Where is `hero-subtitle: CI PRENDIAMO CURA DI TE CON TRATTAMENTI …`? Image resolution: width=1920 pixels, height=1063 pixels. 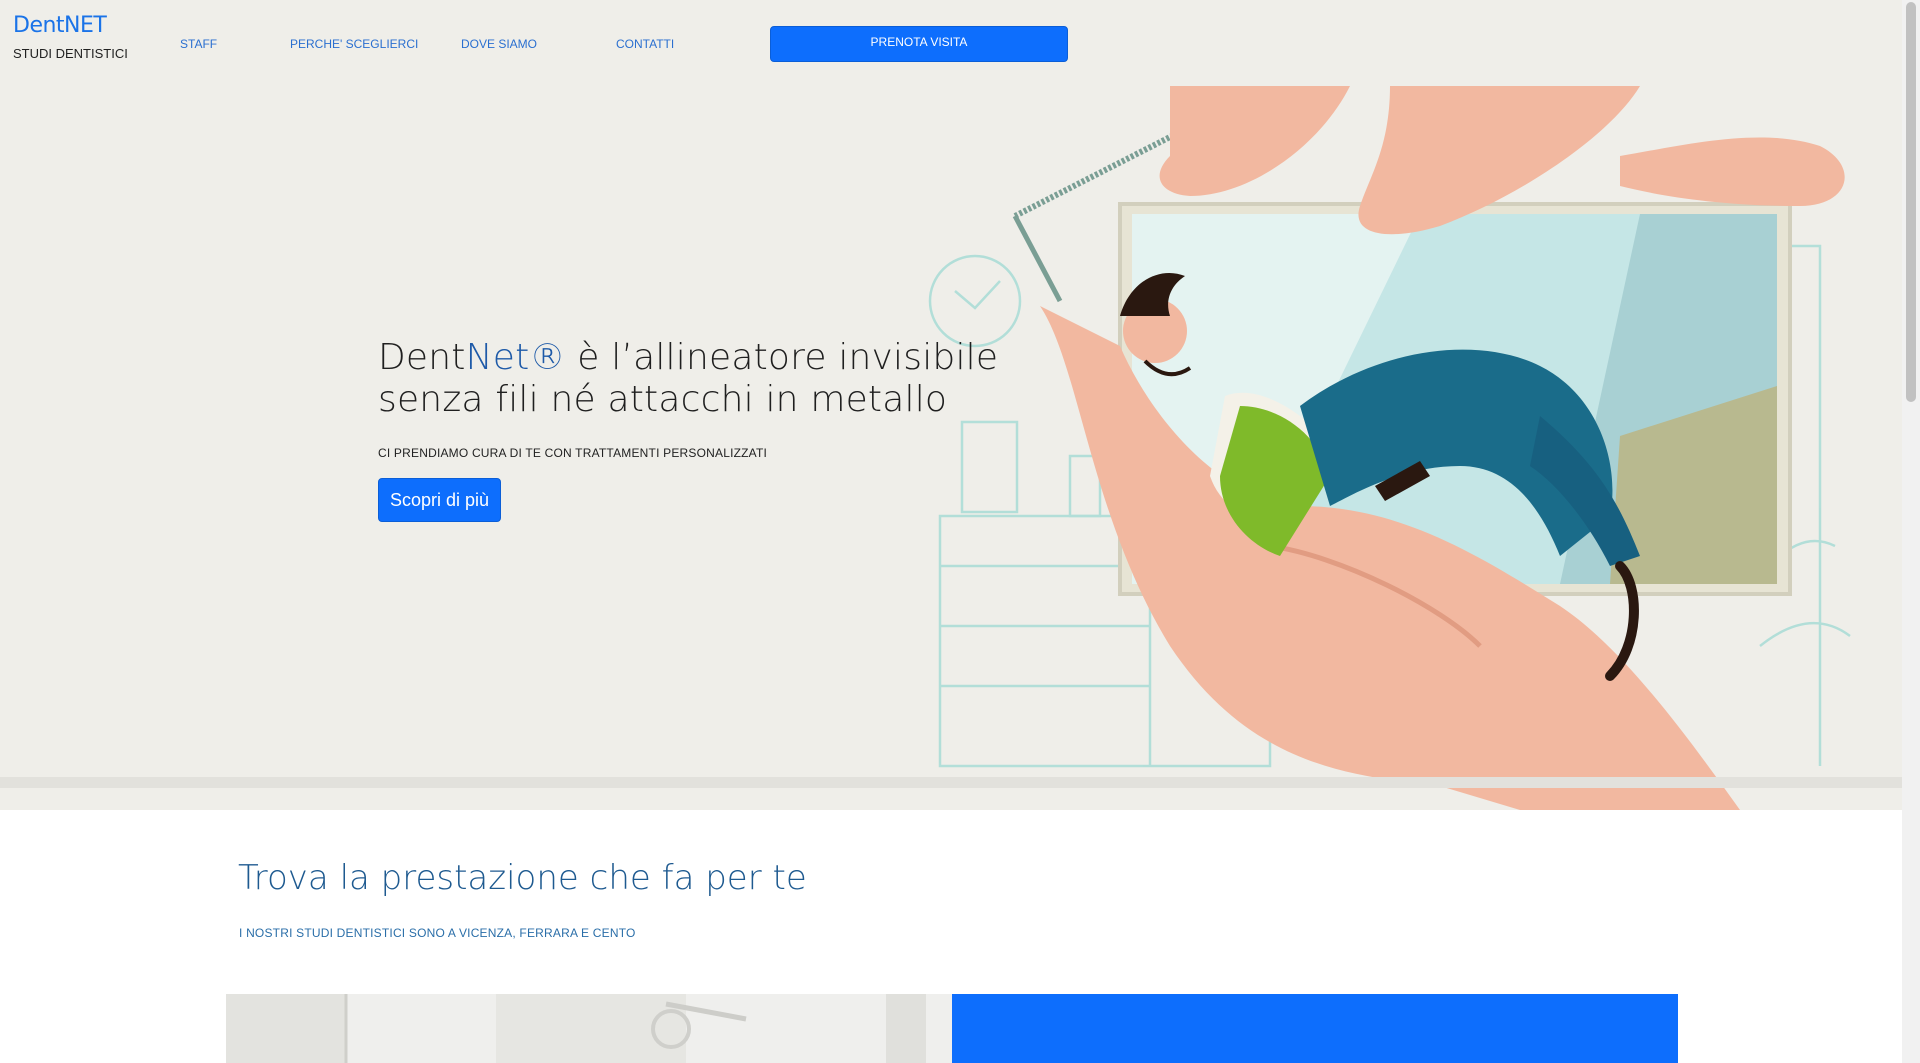
hero-subtitle: CI PRENDIAMO CURA DI TE CON TRATTAMENTI … is located at coordinates (573, 453).